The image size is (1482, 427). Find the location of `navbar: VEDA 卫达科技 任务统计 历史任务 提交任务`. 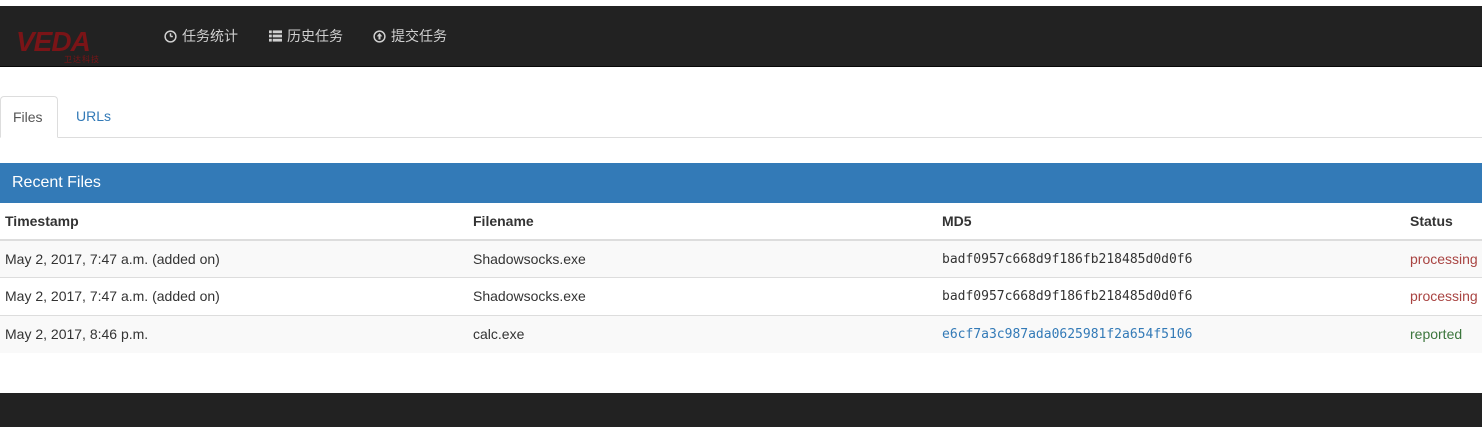

navbar: VEDA 卫达科技 任务统计 历史任务 提交任务 is located at coordinates (741, 36).